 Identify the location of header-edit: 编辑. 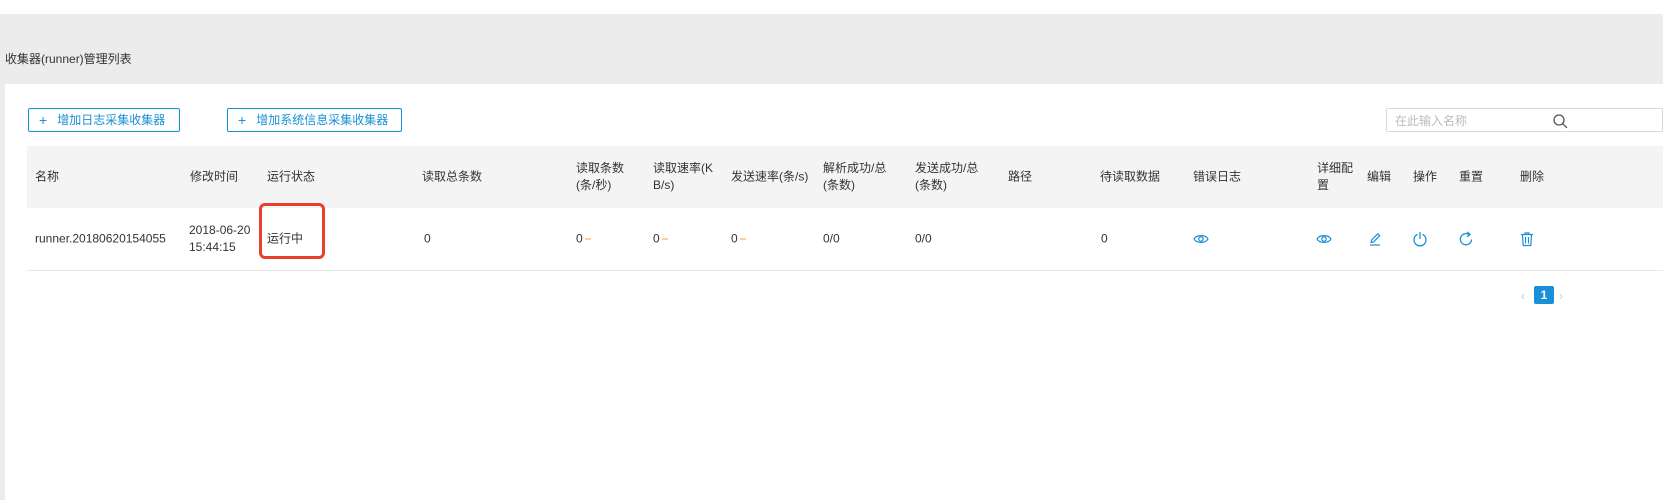
(1379, 176).